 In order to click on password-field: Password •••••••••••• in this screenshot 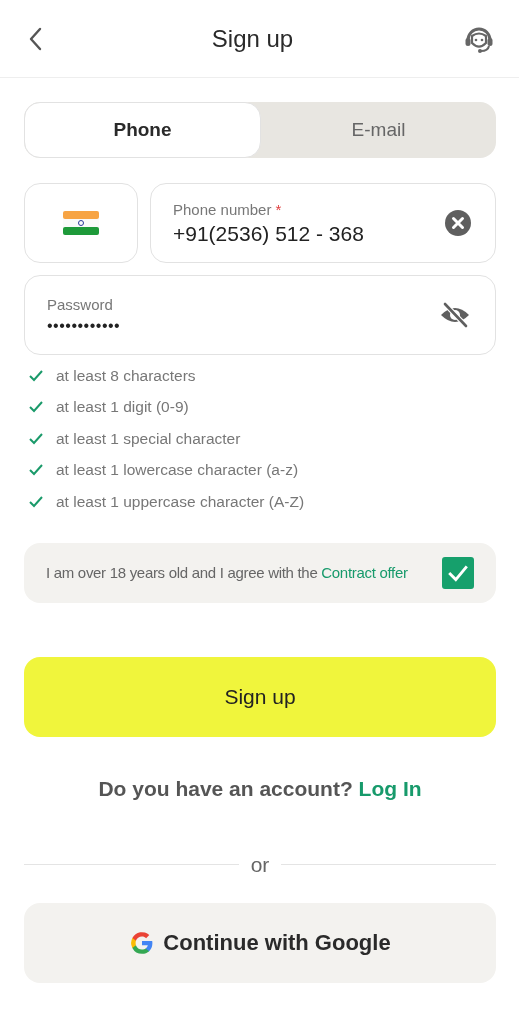, I will do `click(260, 315)`.